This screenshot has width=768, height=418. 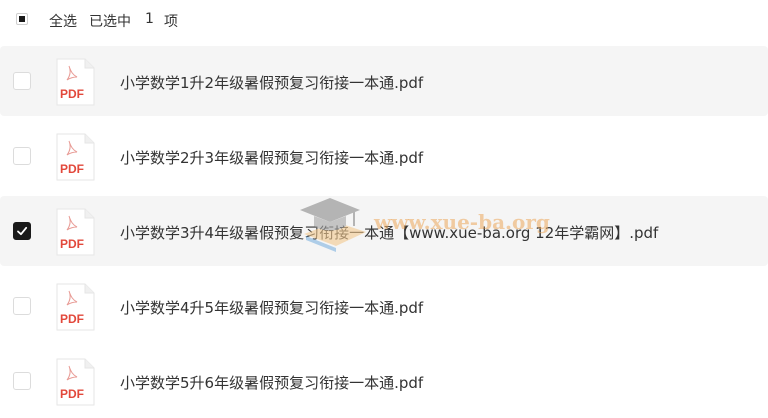 I want to click on select-all-label: 全选, so click(x=63, y=21).